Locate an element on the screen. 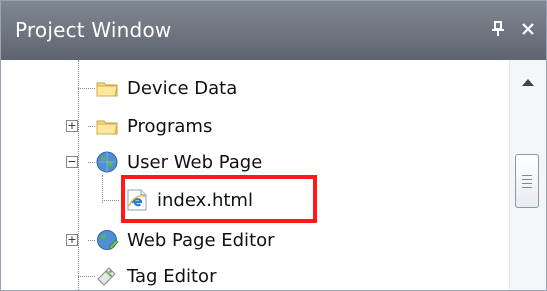 This screenshot has height=291, width=547. globe-icon is located at coordinates (107, 162).